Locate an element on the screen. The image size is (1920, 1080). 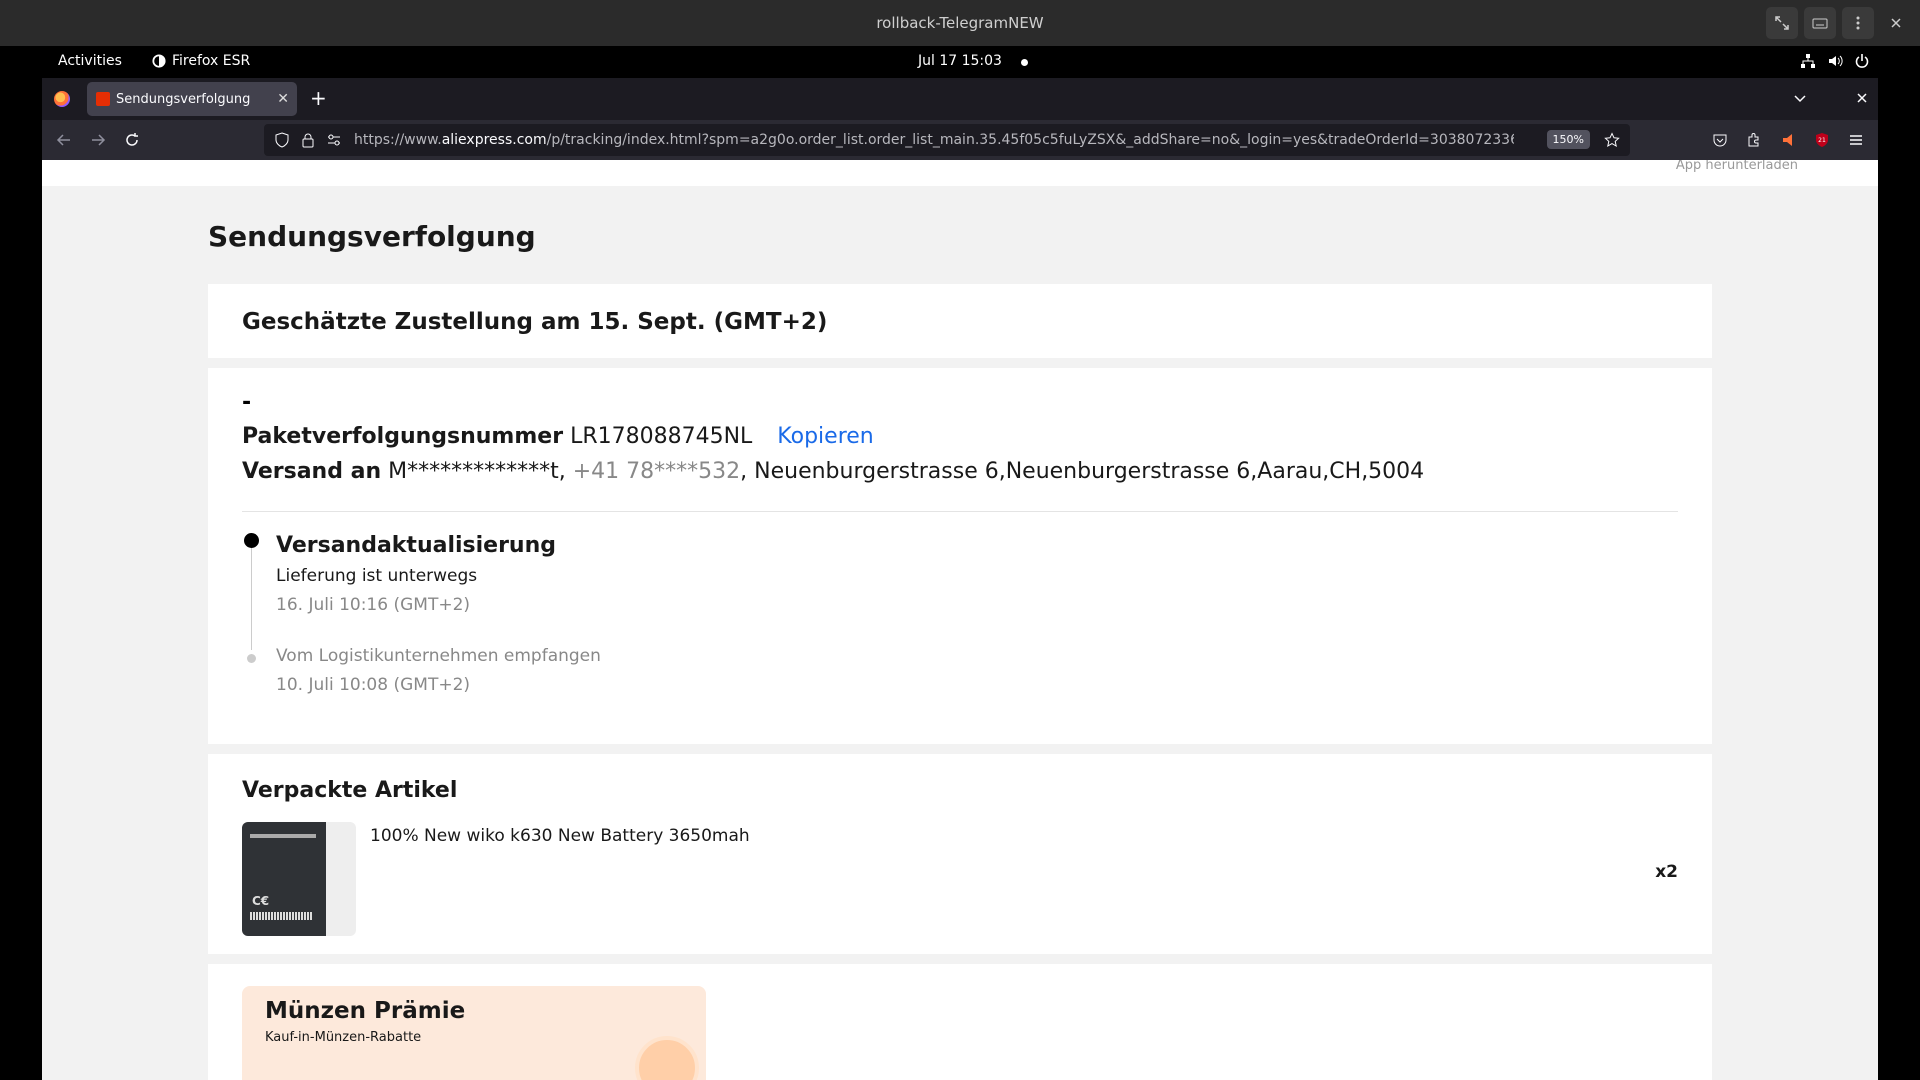
coin-icon is located at coordinates (667, 1058).